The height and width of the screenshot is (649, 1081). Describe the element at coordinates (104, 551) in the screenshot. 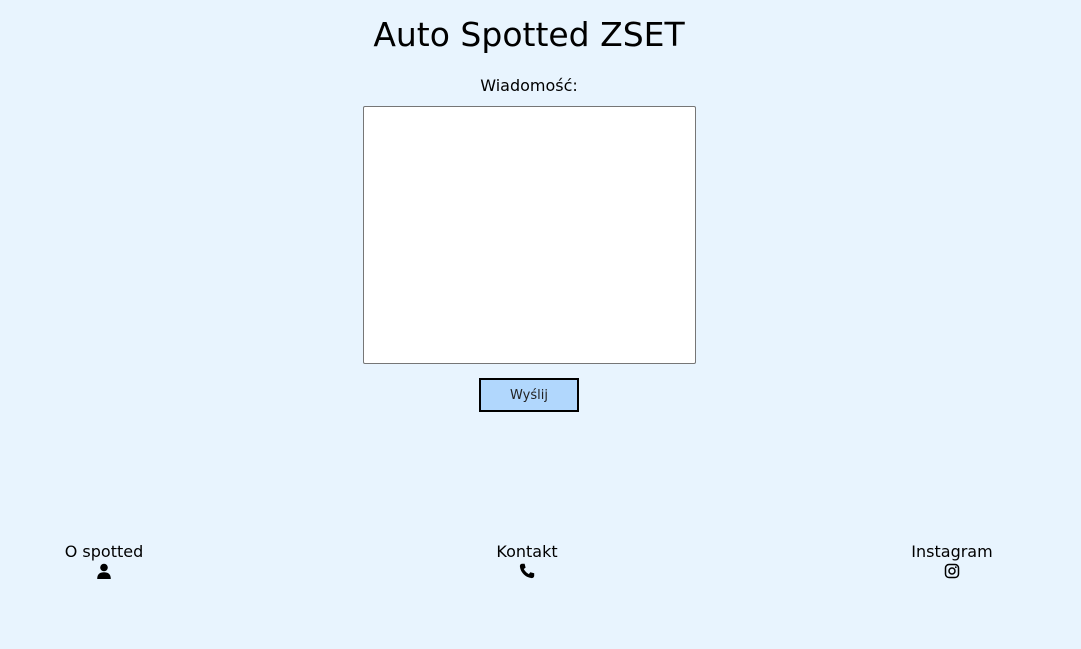

I see `footer-link-about-label: O spotted` at that location.